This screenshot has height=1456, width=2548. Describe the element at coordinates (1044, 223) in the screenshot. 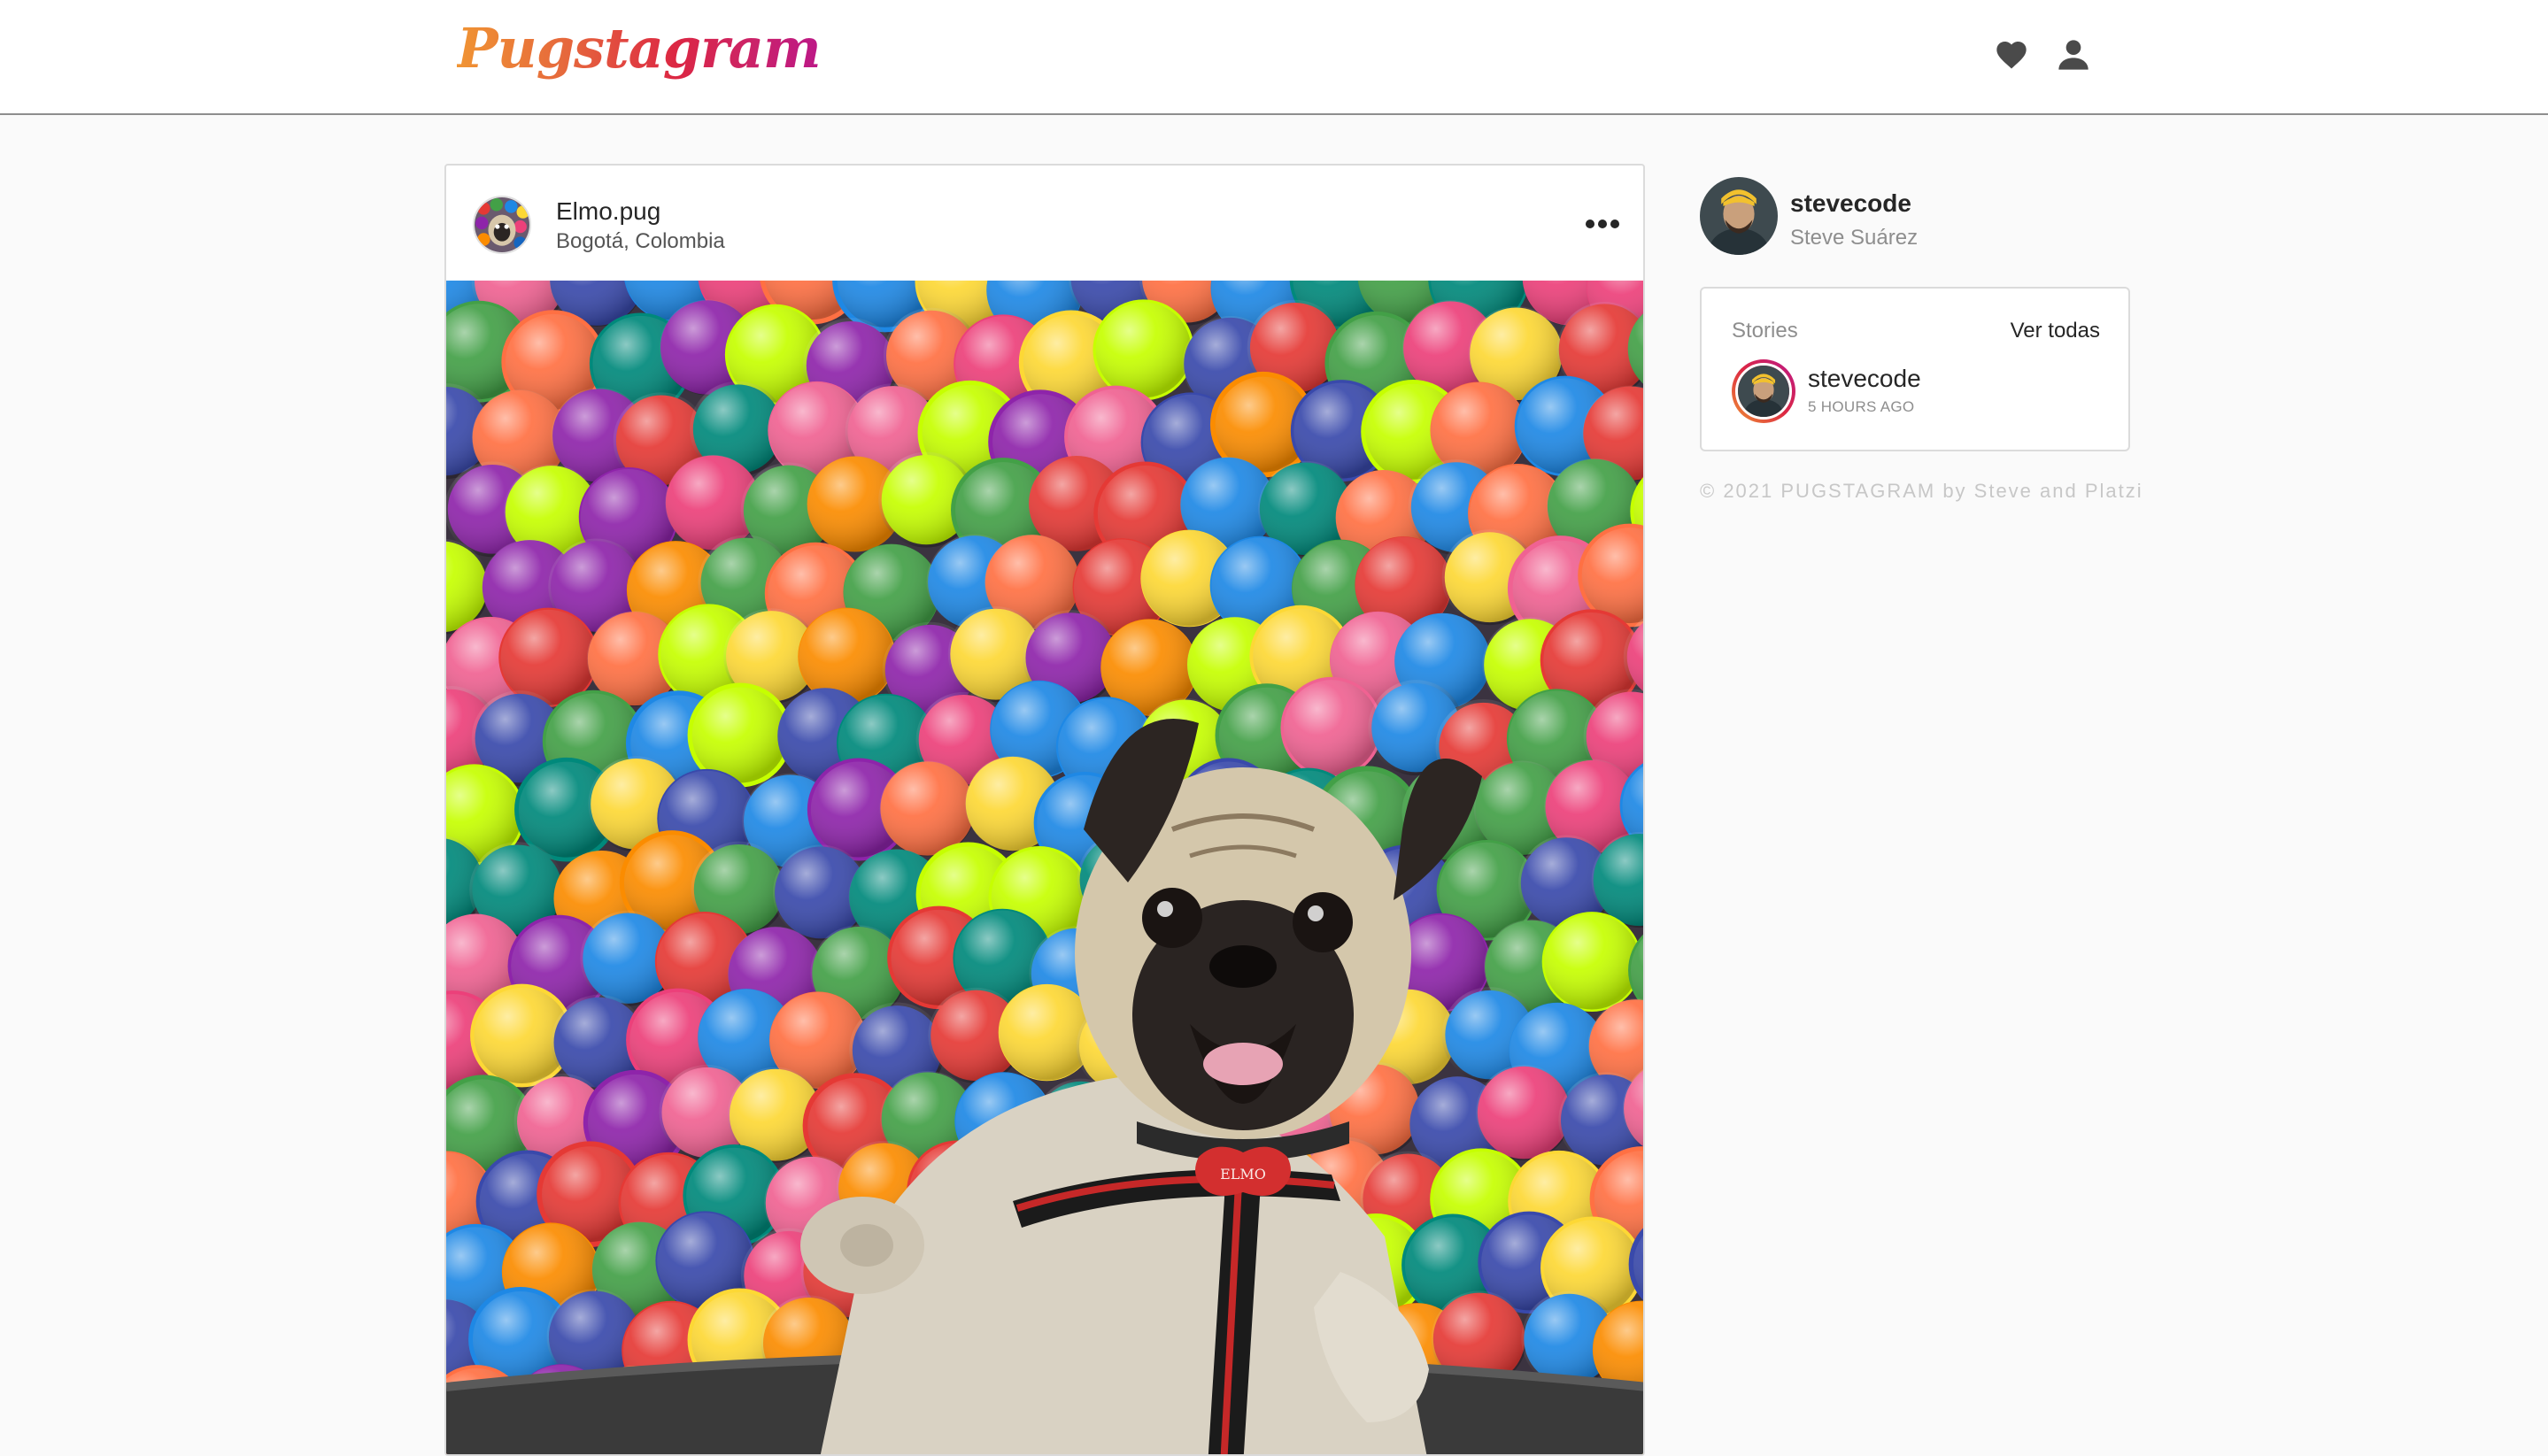

I see `post-header: Elmo.pug Bogotá, Colombia` at that location.